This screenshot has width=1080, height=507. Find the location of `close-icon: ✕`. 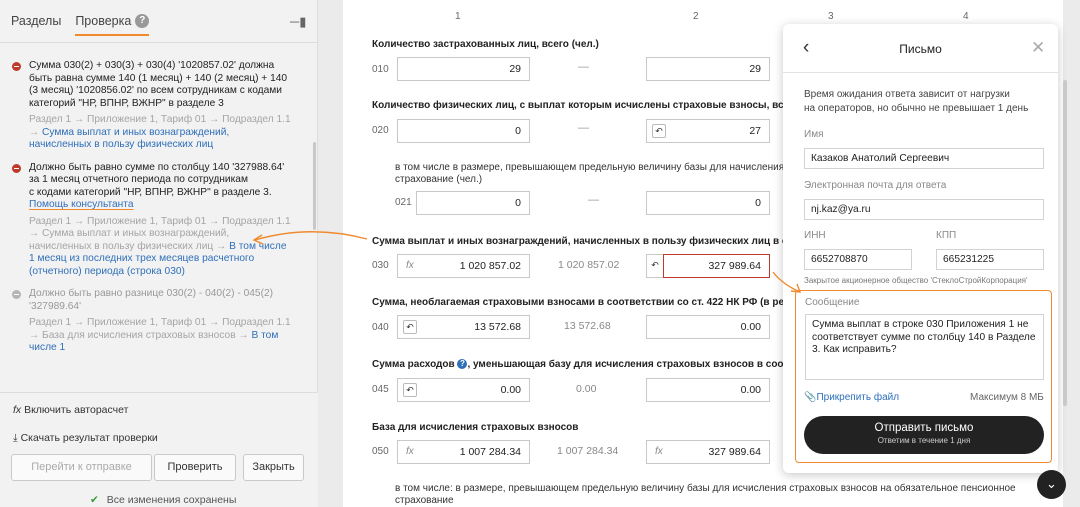

close-icon: ✕ is located at coordinates (1038, 48).